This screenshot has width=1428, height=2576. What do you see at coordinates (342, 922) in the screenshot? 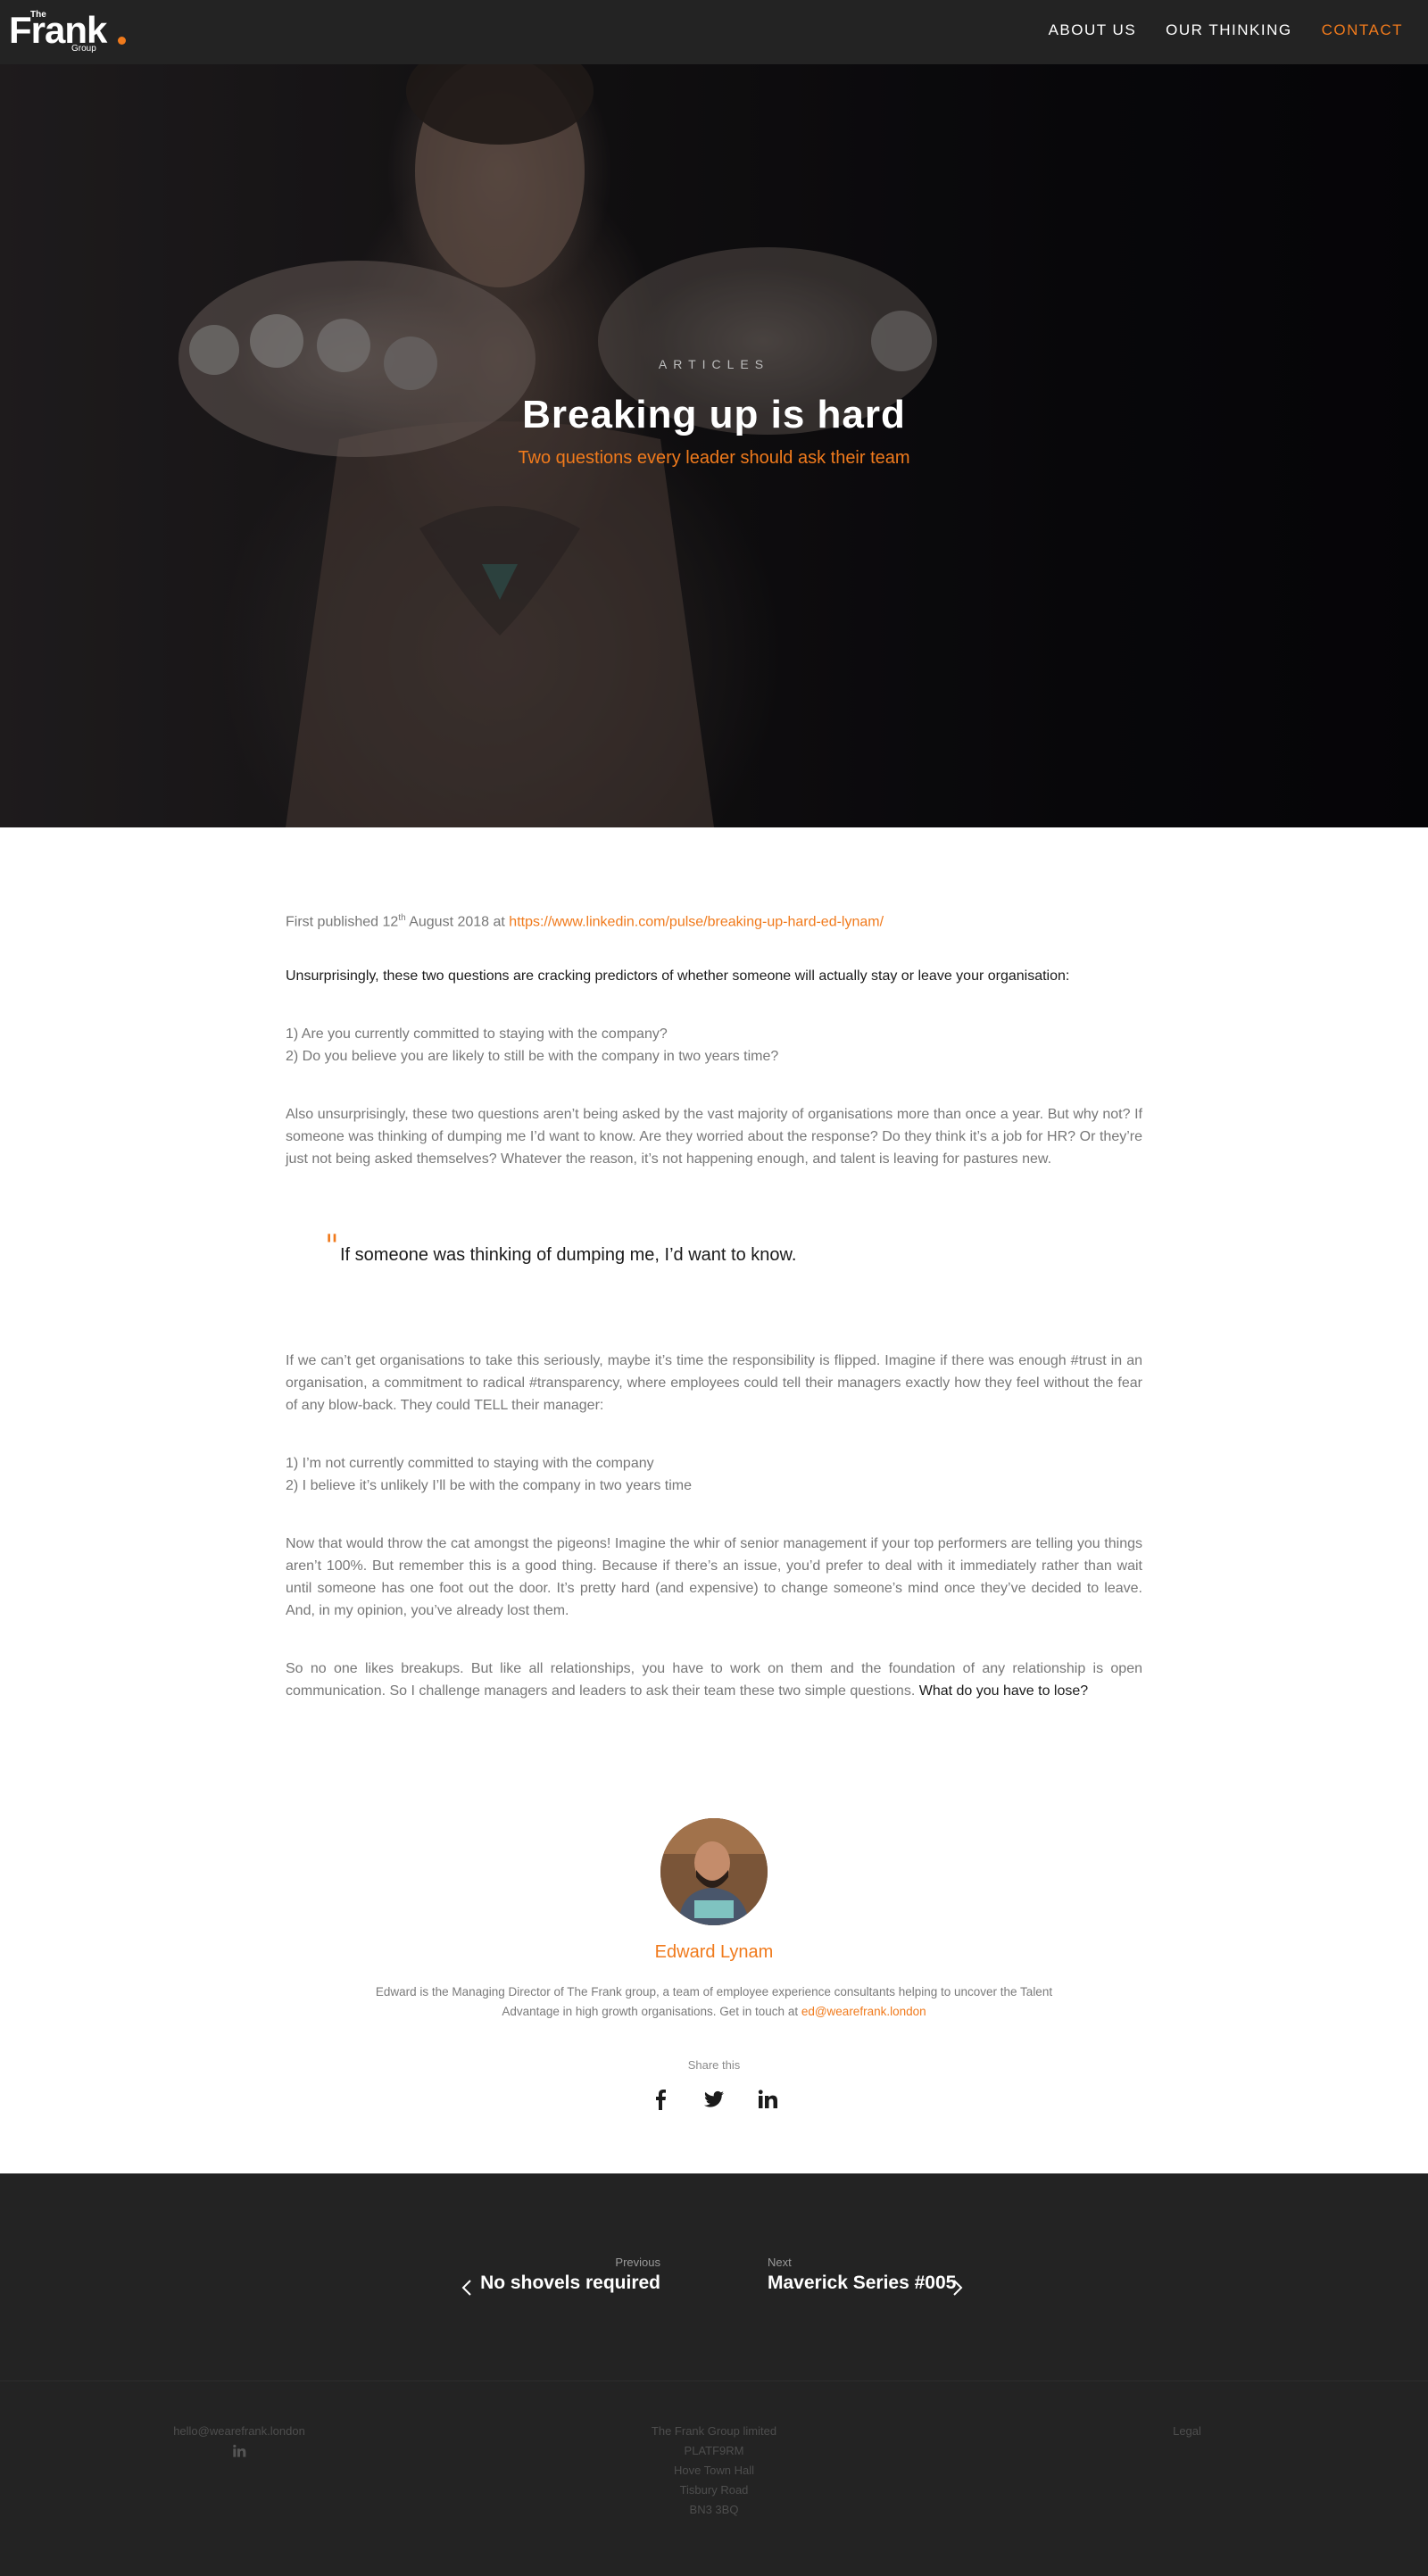
I see `published-prefix: First published 12` at bounding box center [342, 922].